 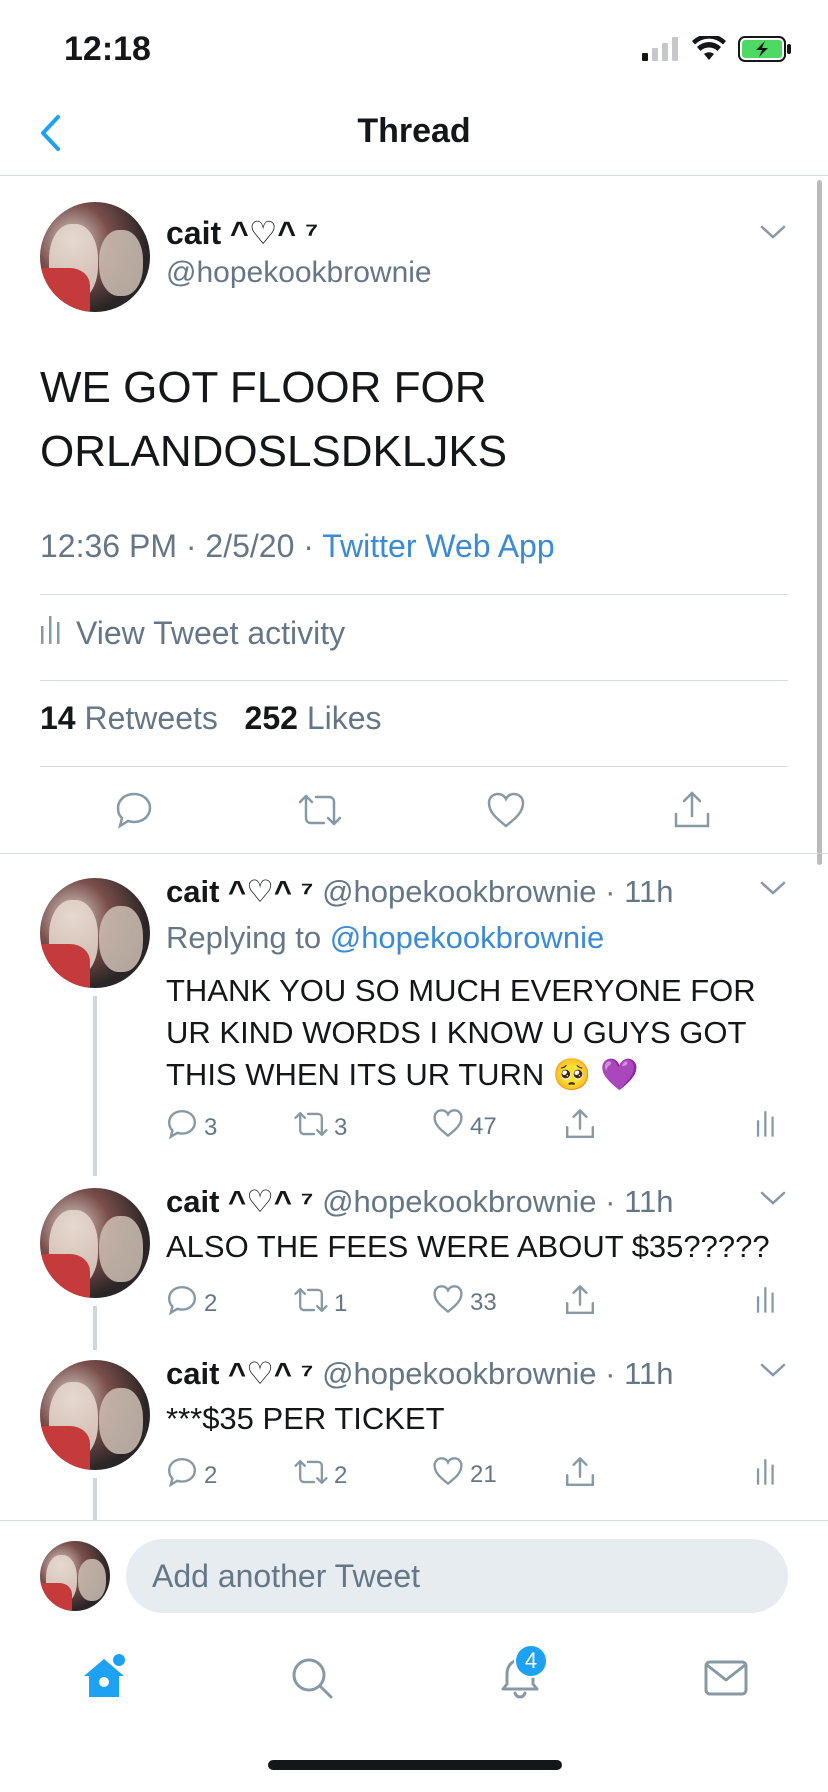 I want to click on author-handle: @hopekookbrownie, so click(x=299, y=273).